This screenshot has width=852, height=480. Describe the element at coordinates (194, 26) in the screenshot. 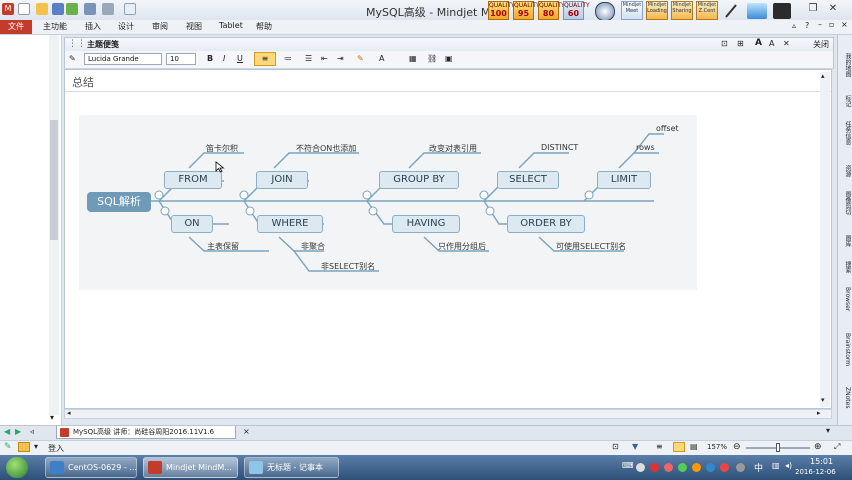

I see `menu-view: 视图` at that location.